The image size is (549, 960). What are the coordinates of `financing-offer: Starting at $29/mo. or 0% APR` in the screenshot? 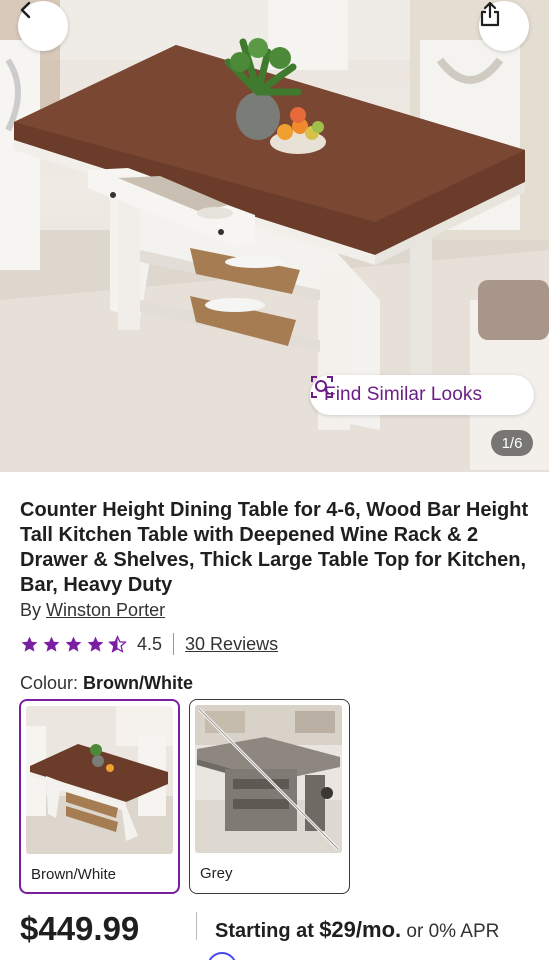 It's located at (357, 930).